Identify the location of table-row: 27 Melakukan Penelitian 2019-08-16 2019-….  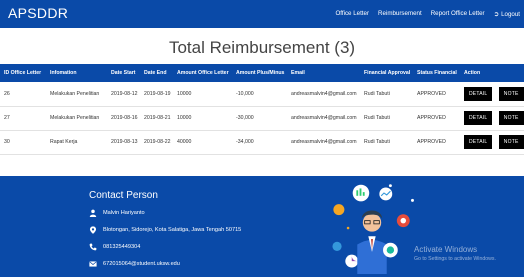
(262, 118).